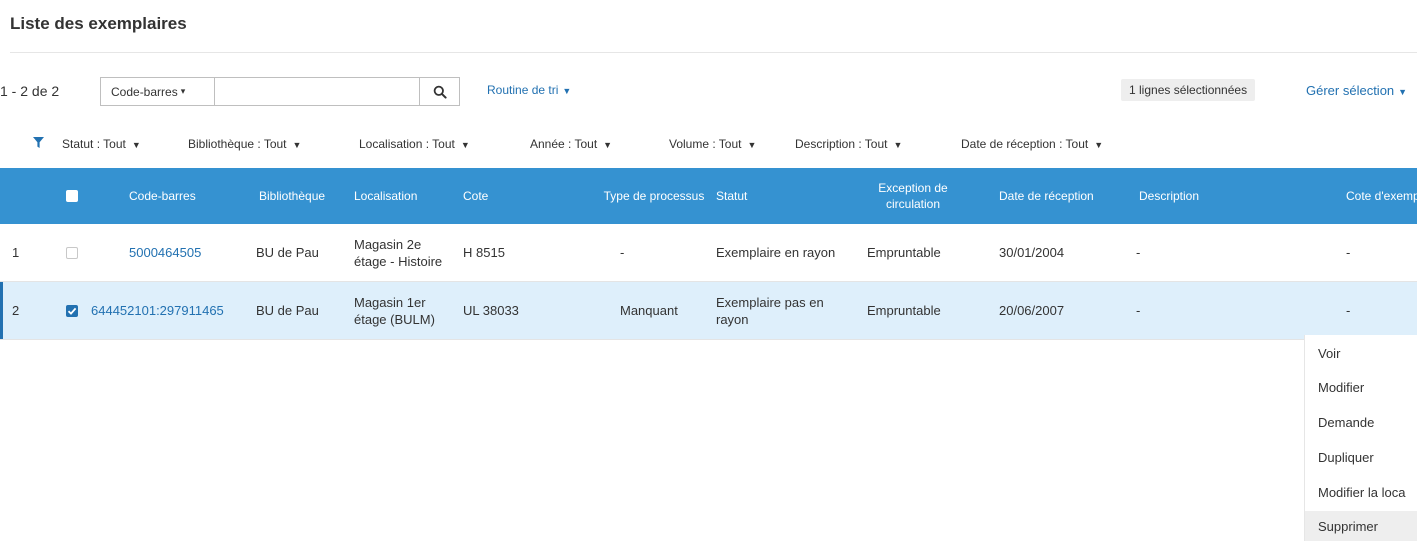 This screenshot has height=541, width=1417. I want to click on col-description: Description, so click(1169, 196).